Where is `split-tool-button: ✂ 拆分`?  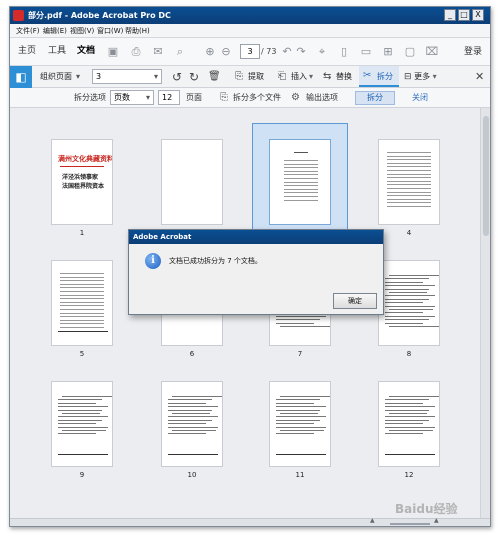 split-tool-button: ✂ 拆分 is located at coordinates (379, 76).